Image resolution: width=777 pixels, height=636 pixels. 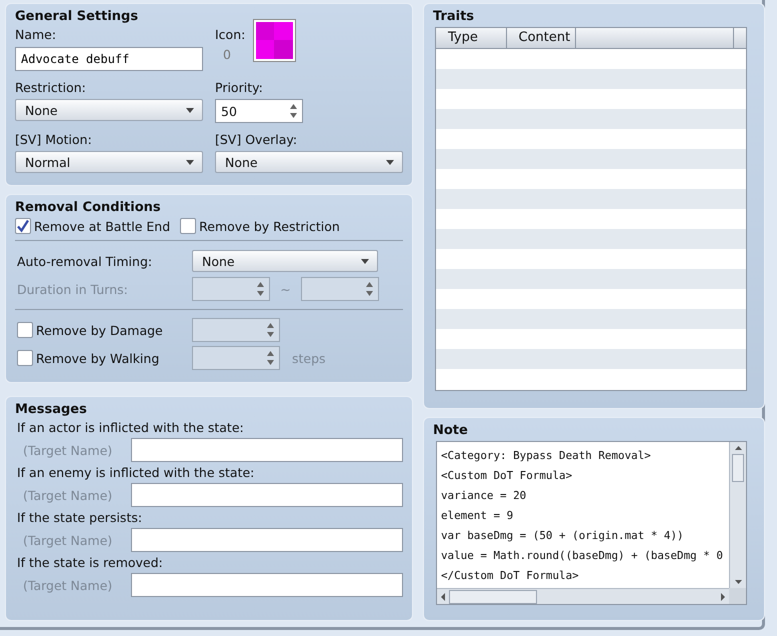 I want to click on overlay-dropdown: None, so click(x=309, y=162).